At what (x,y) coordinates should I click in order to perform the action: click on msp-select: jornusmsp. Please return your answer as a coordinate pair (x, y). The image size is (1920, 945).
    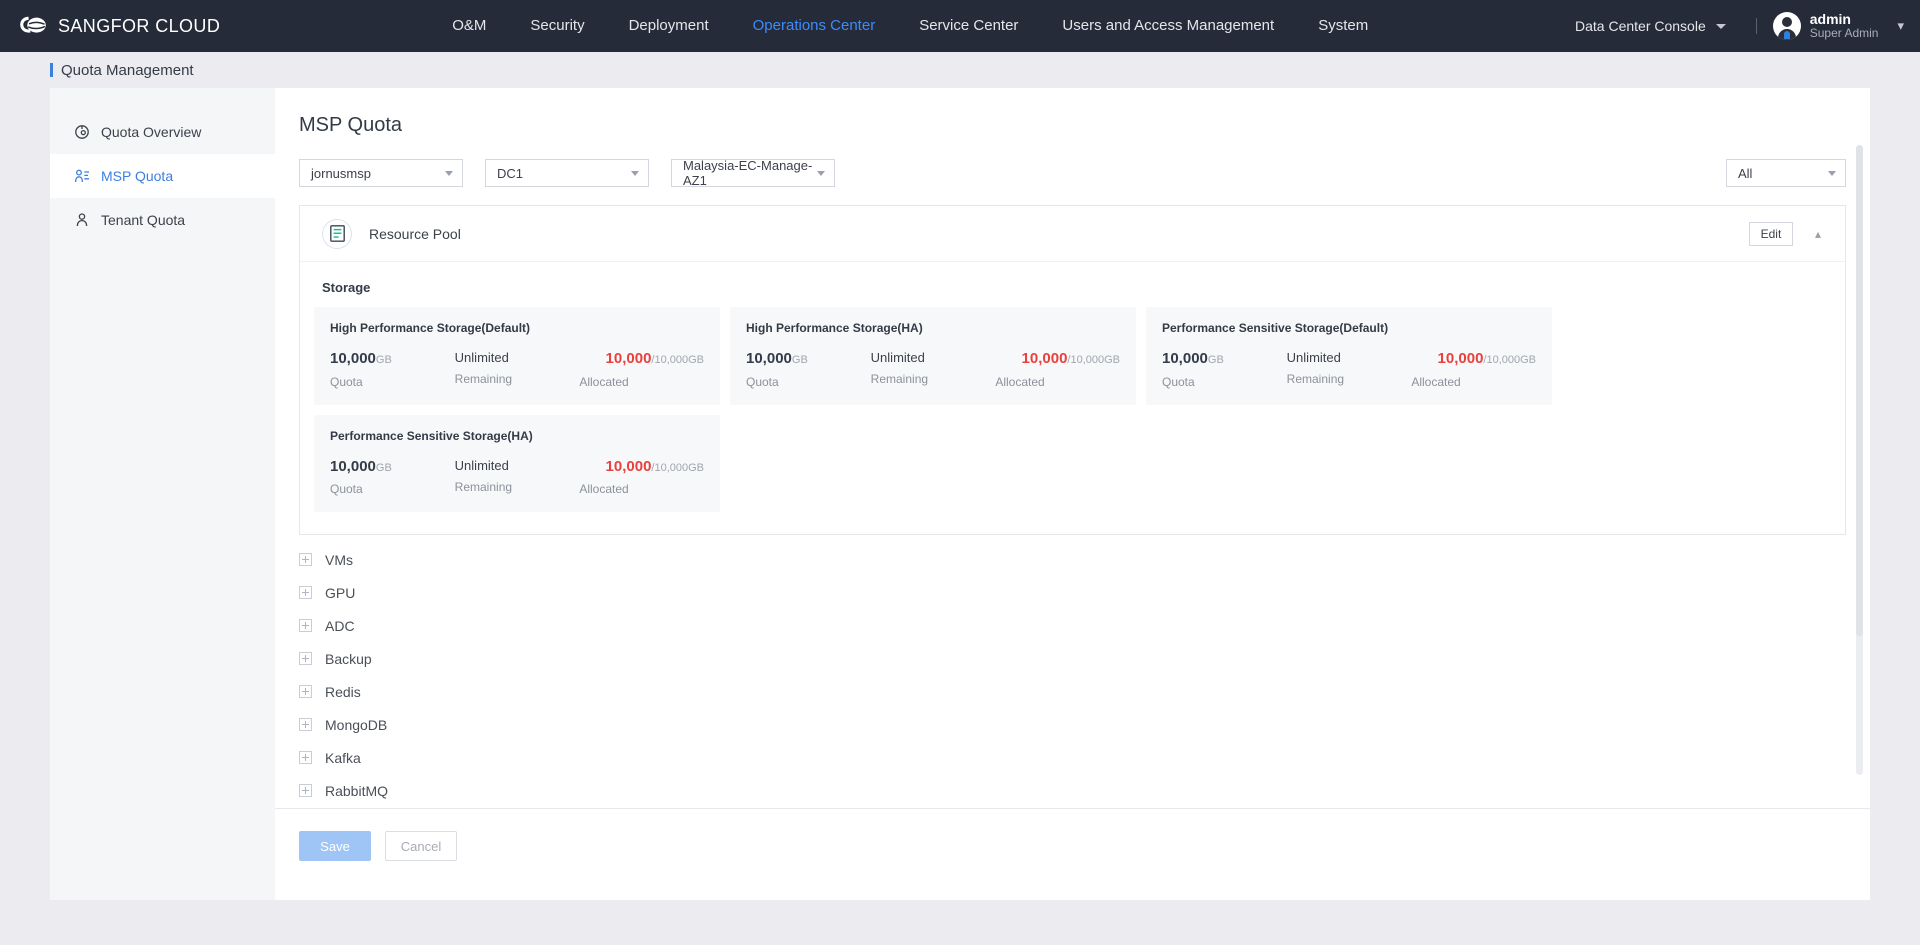
    Looking at the image, I should click on (381, 173).